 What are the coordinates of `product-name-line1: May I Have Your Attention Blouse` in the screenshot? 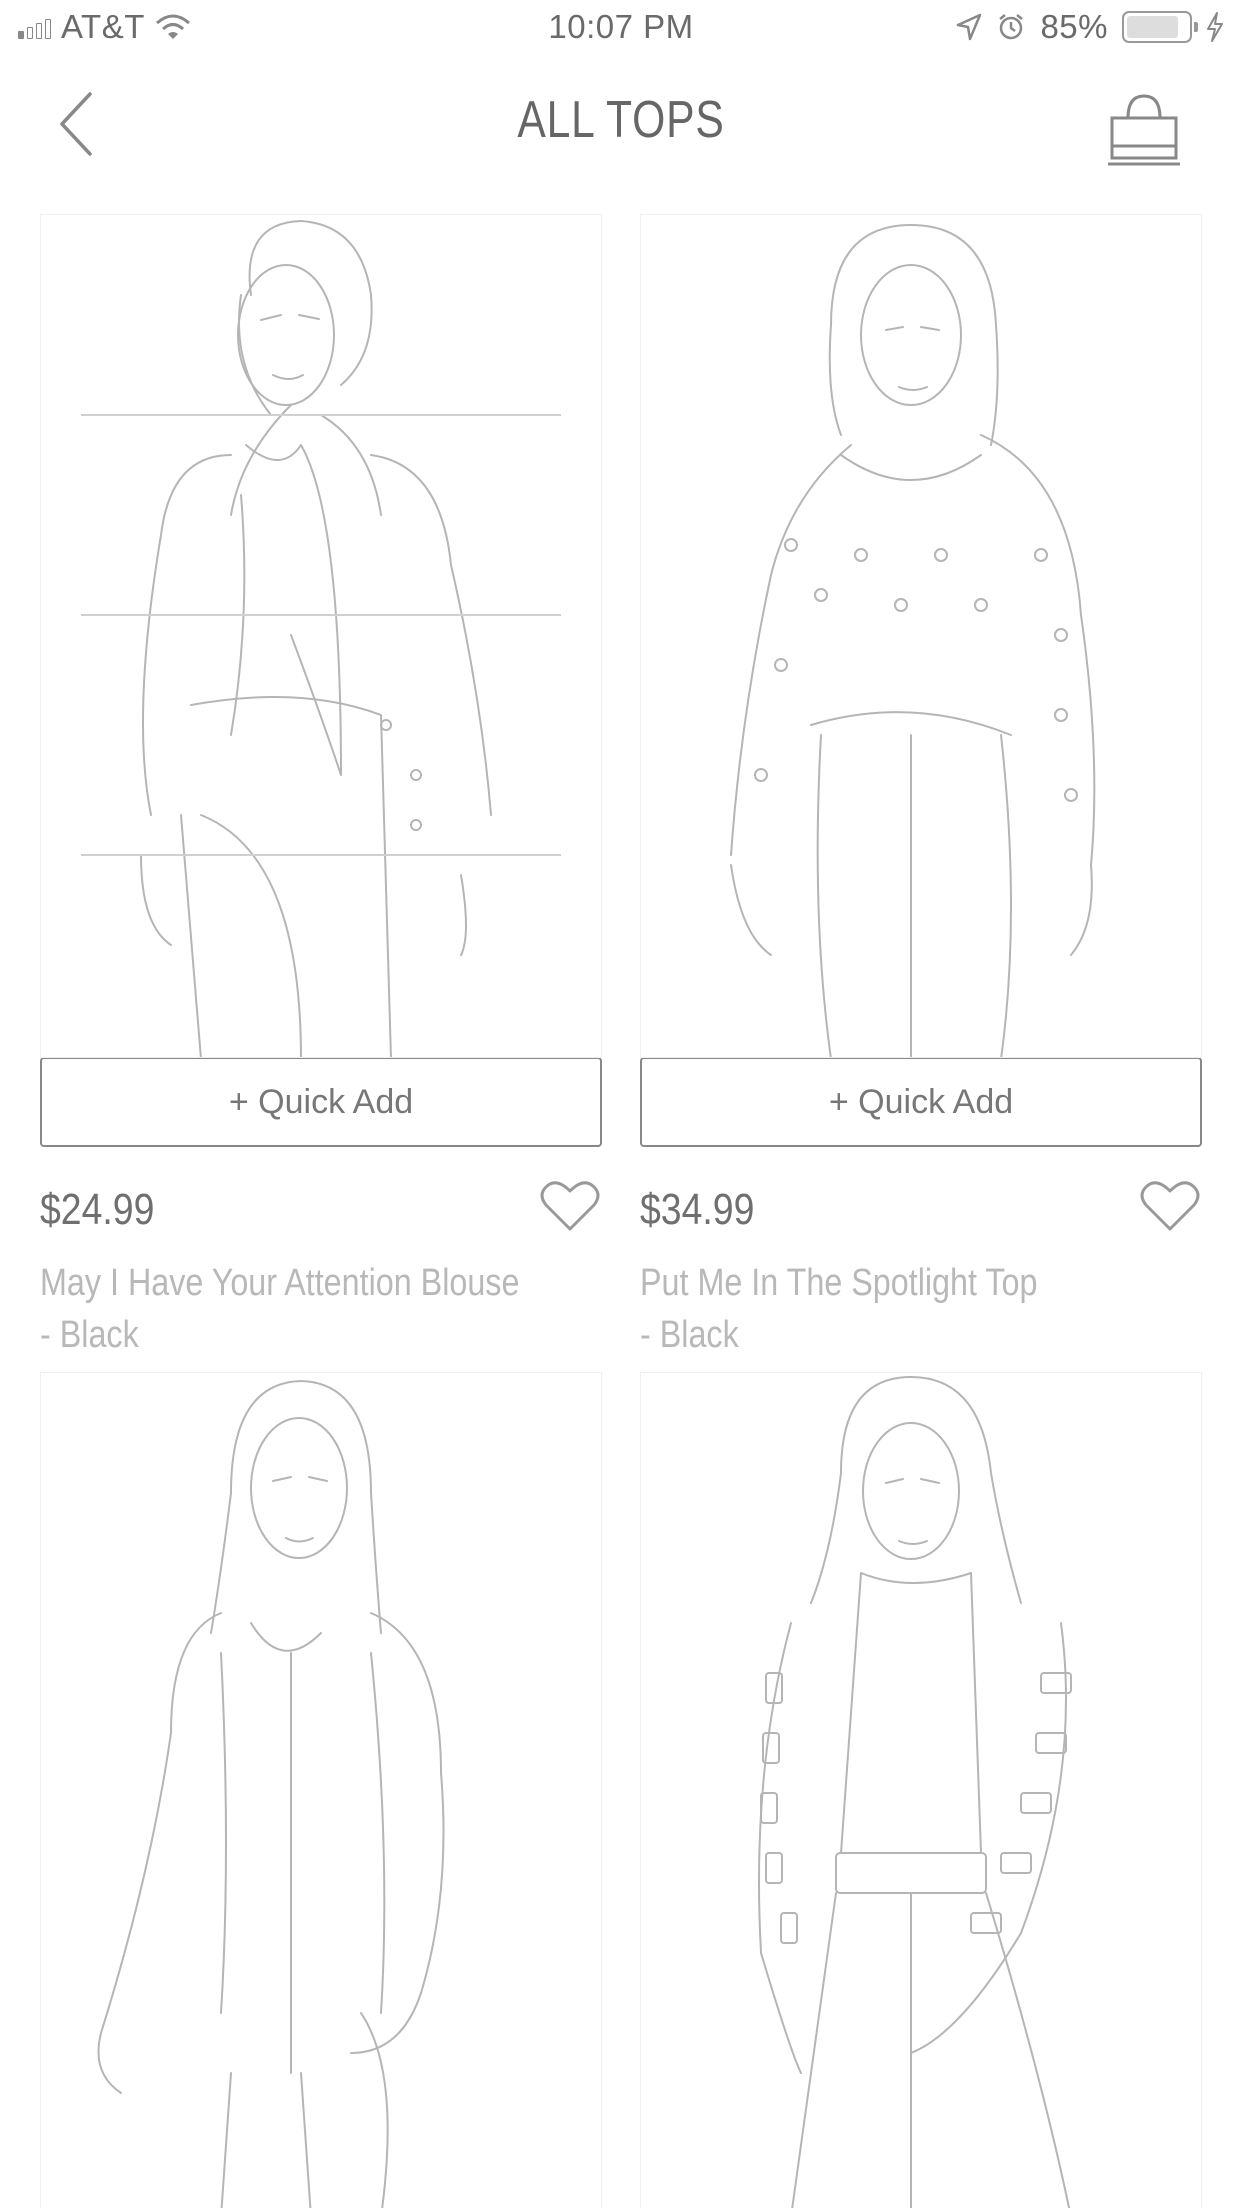 It's located at (280, 1283).